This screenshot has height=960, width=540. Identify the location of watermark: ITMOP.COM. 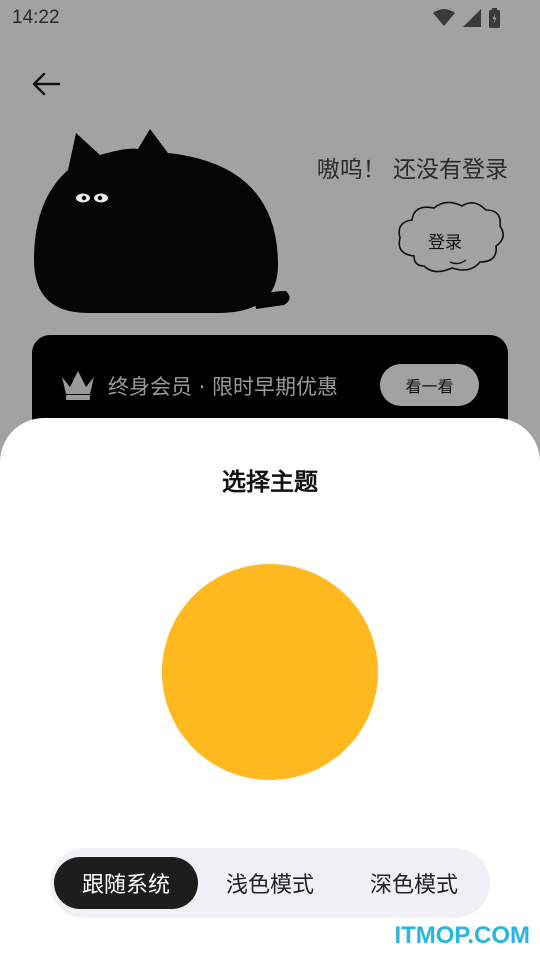
(462, 935).